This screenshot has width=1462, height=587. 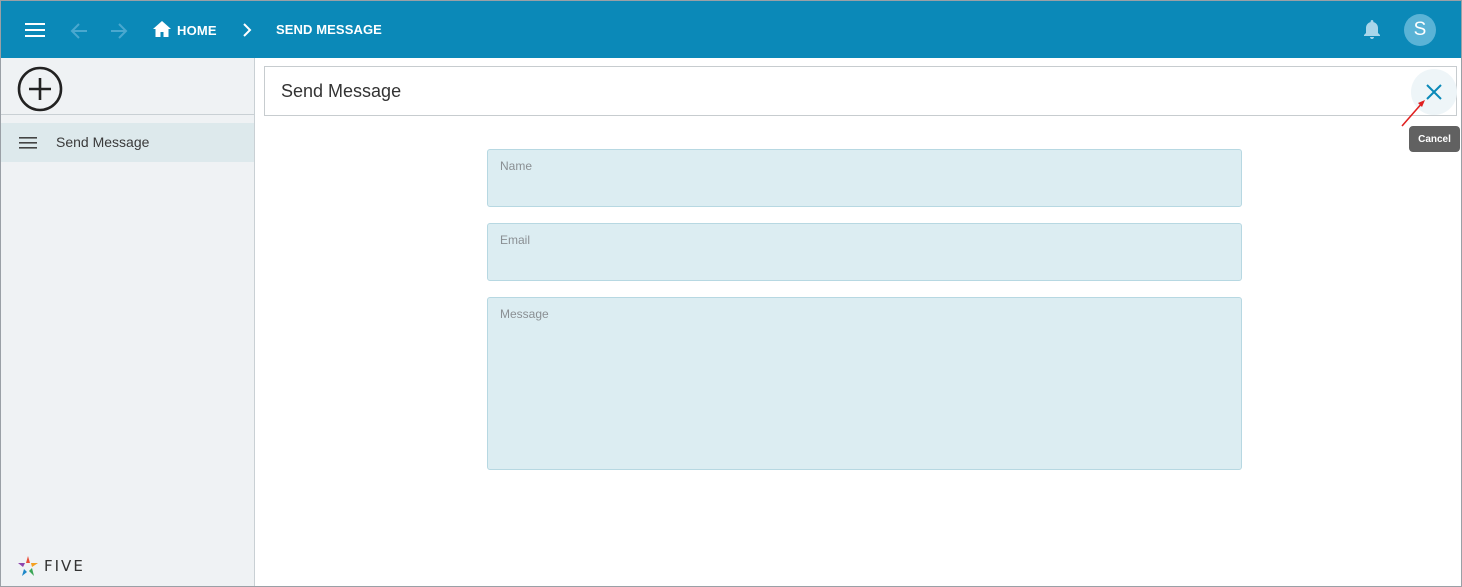 What do you see at coordinates (864, 252) in the screenshot?
I see `email-field: Email` at bounding box center [864, 252].